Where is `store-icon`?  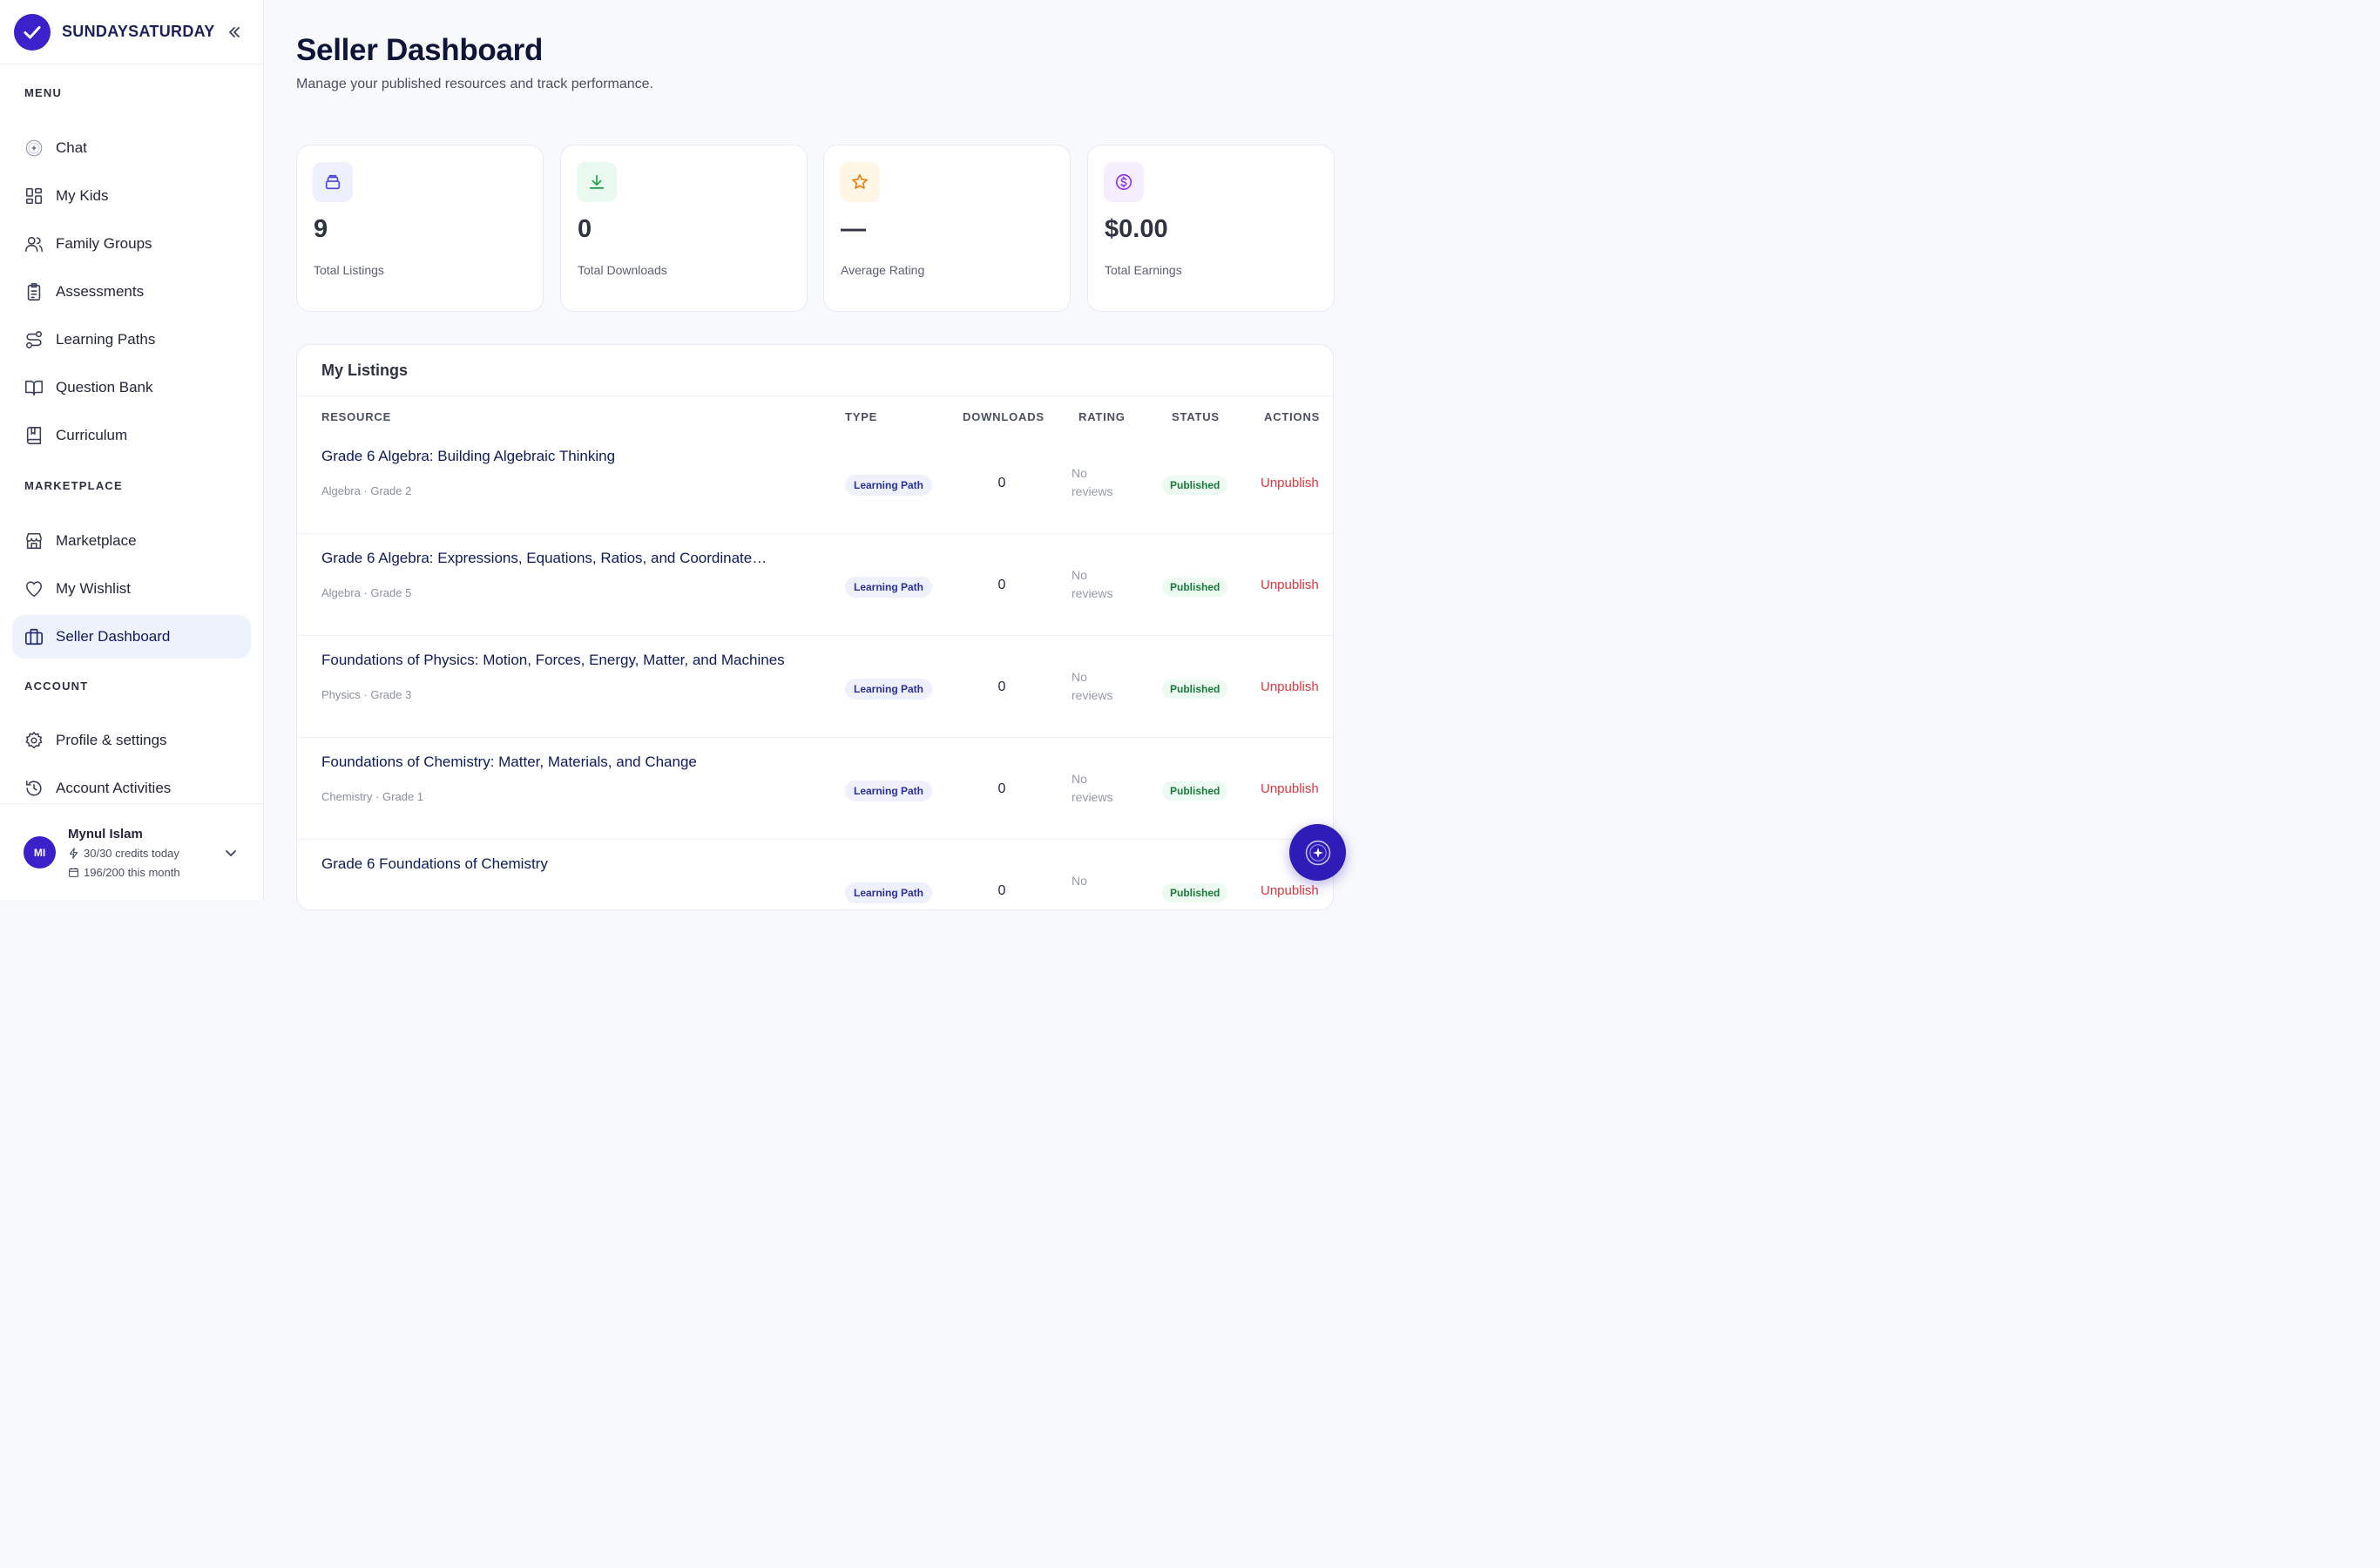 store-icon is located at coordinates (34, 541).